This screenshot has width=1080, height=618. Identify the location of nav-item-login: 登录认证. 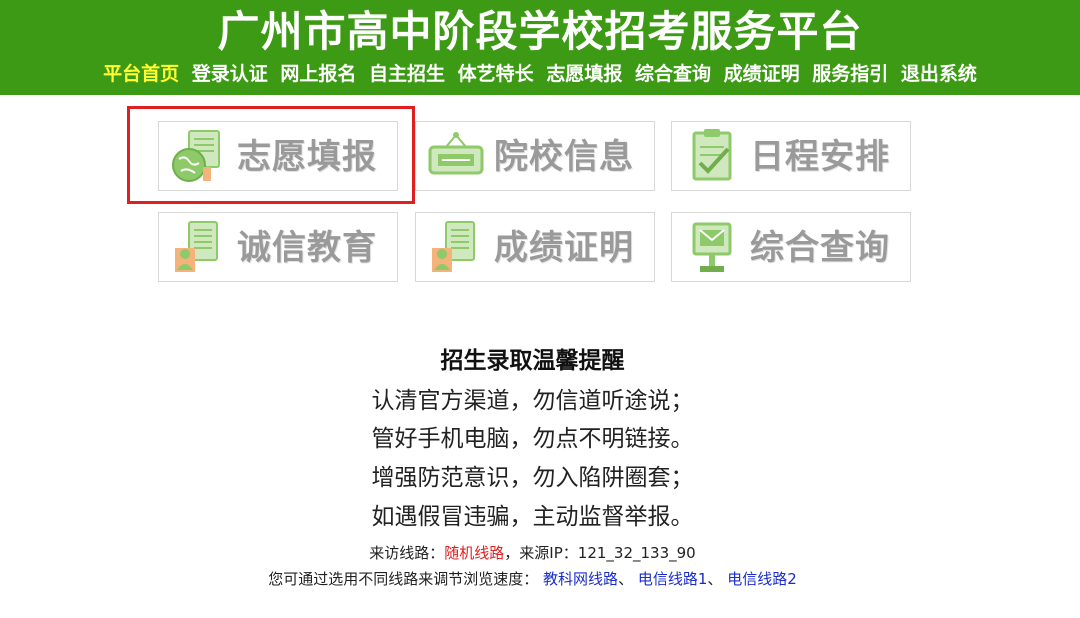
(230, 74).